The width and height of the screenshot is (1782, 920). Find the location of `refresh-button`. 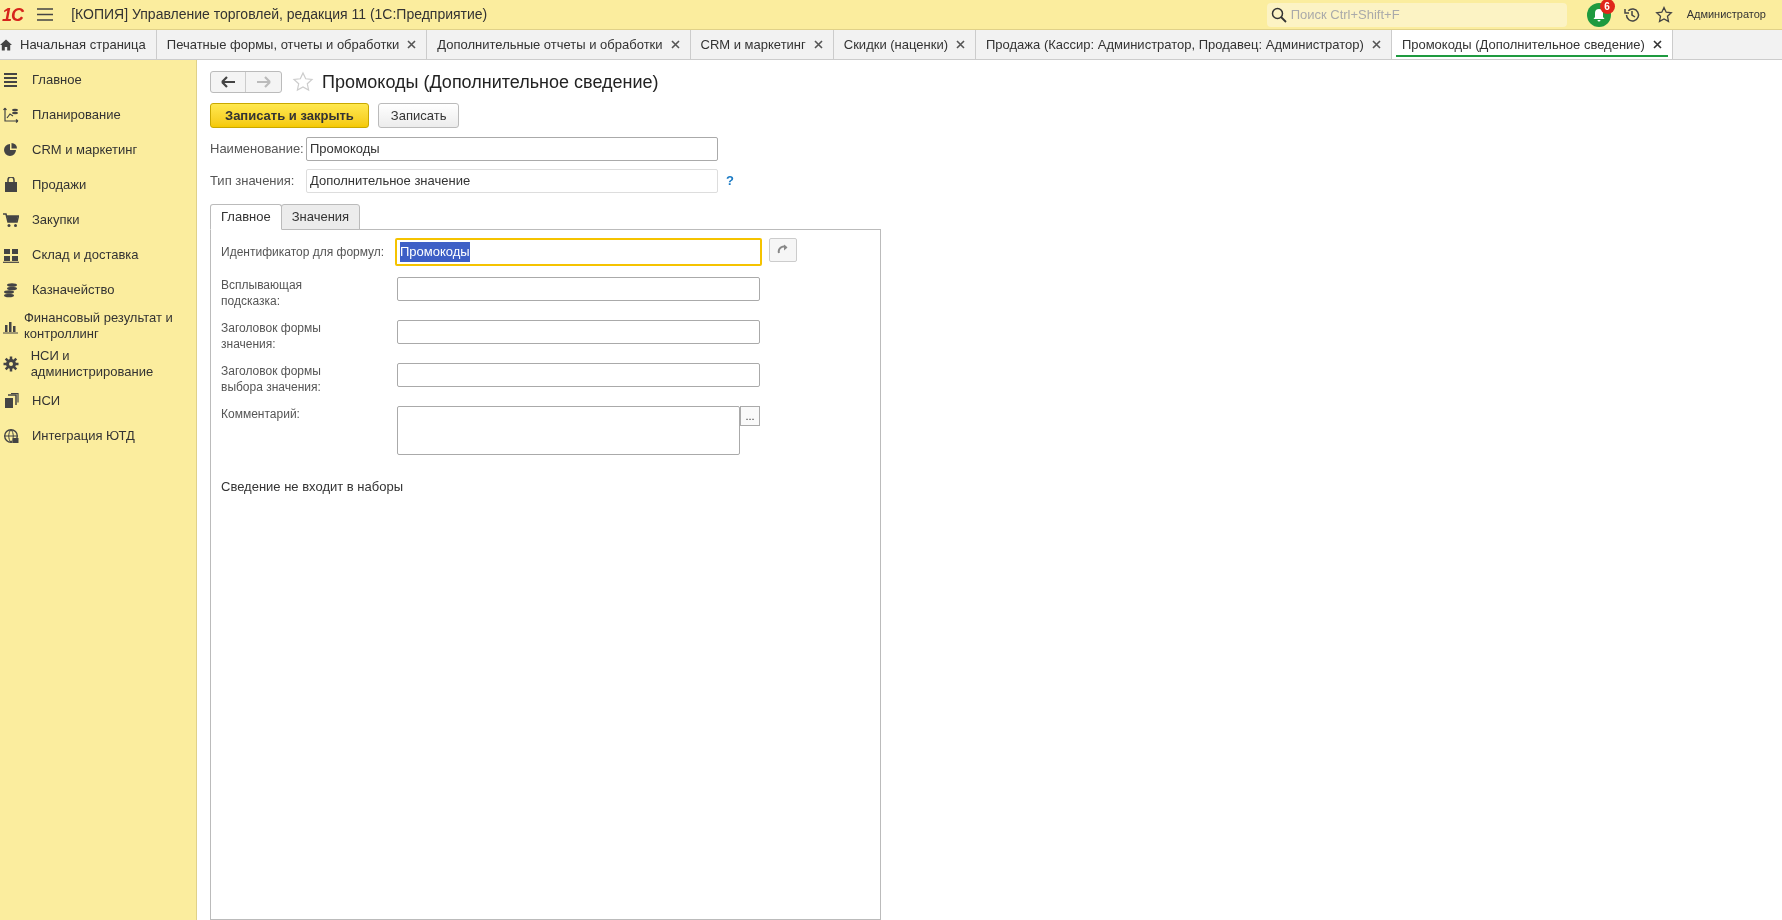

refresh-button is located at coordinates (783, 250).